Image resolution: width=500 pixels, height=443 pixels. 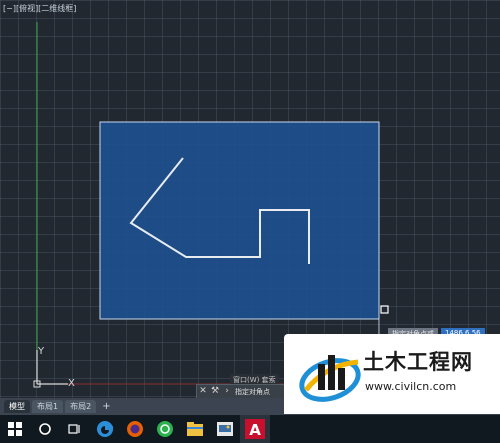 I want to click on autocad-icon: A, so click(x=255, y=429).